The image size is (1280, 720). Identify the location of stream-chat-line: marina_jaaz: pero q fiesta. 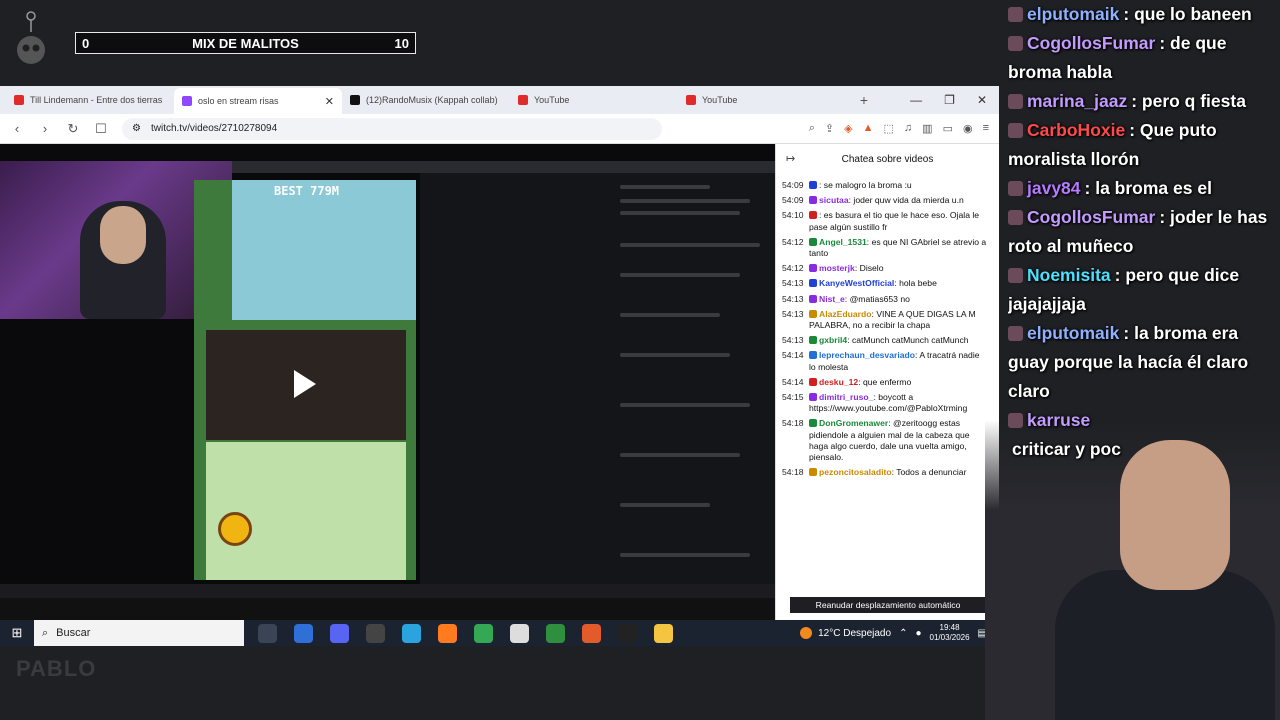
(1144, 101).